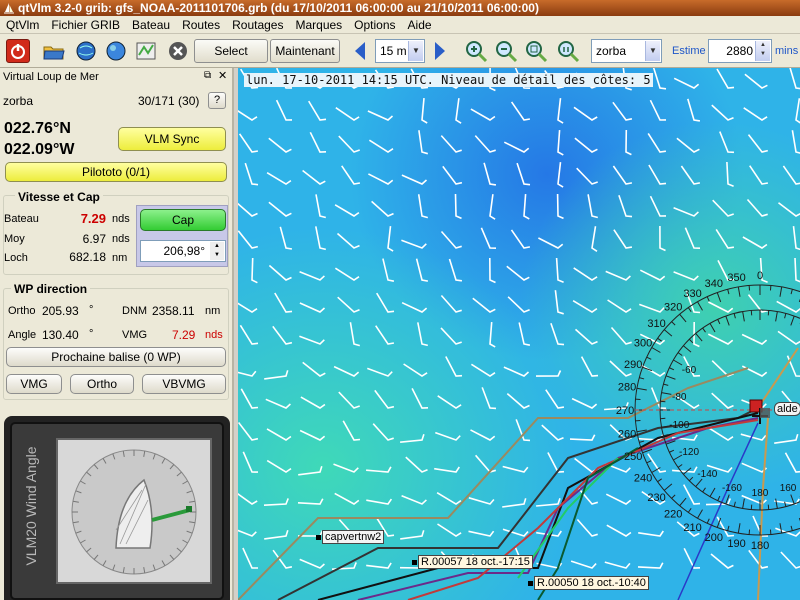 This screenshot has width=800, height=600. What do you see at coordinates (116, 172) in the screenshot?
I see `pilototo-button: Pilototo (0/1)` at bounding box center [116, 172].